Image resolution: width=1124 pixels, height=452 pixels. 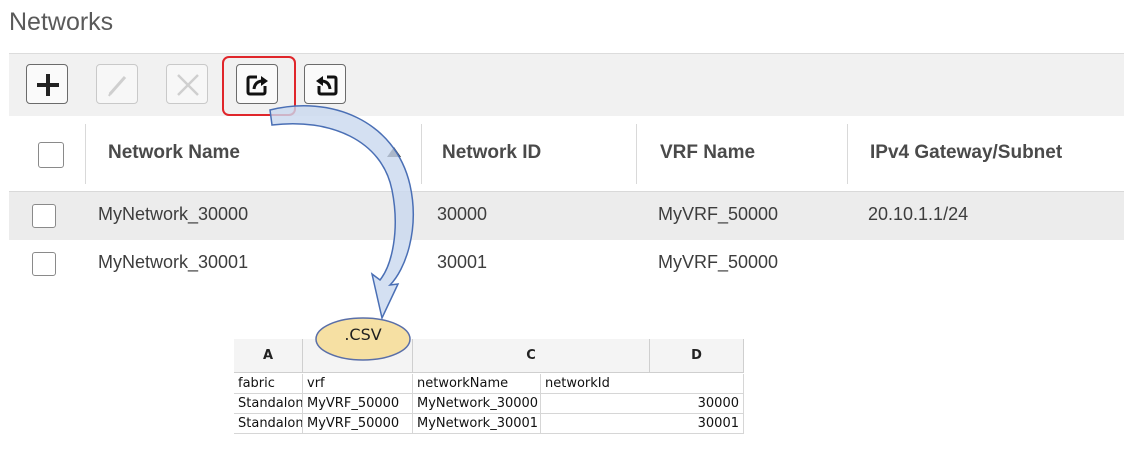 I want to click on export-flow-arrow, so click(x=341, y=213).